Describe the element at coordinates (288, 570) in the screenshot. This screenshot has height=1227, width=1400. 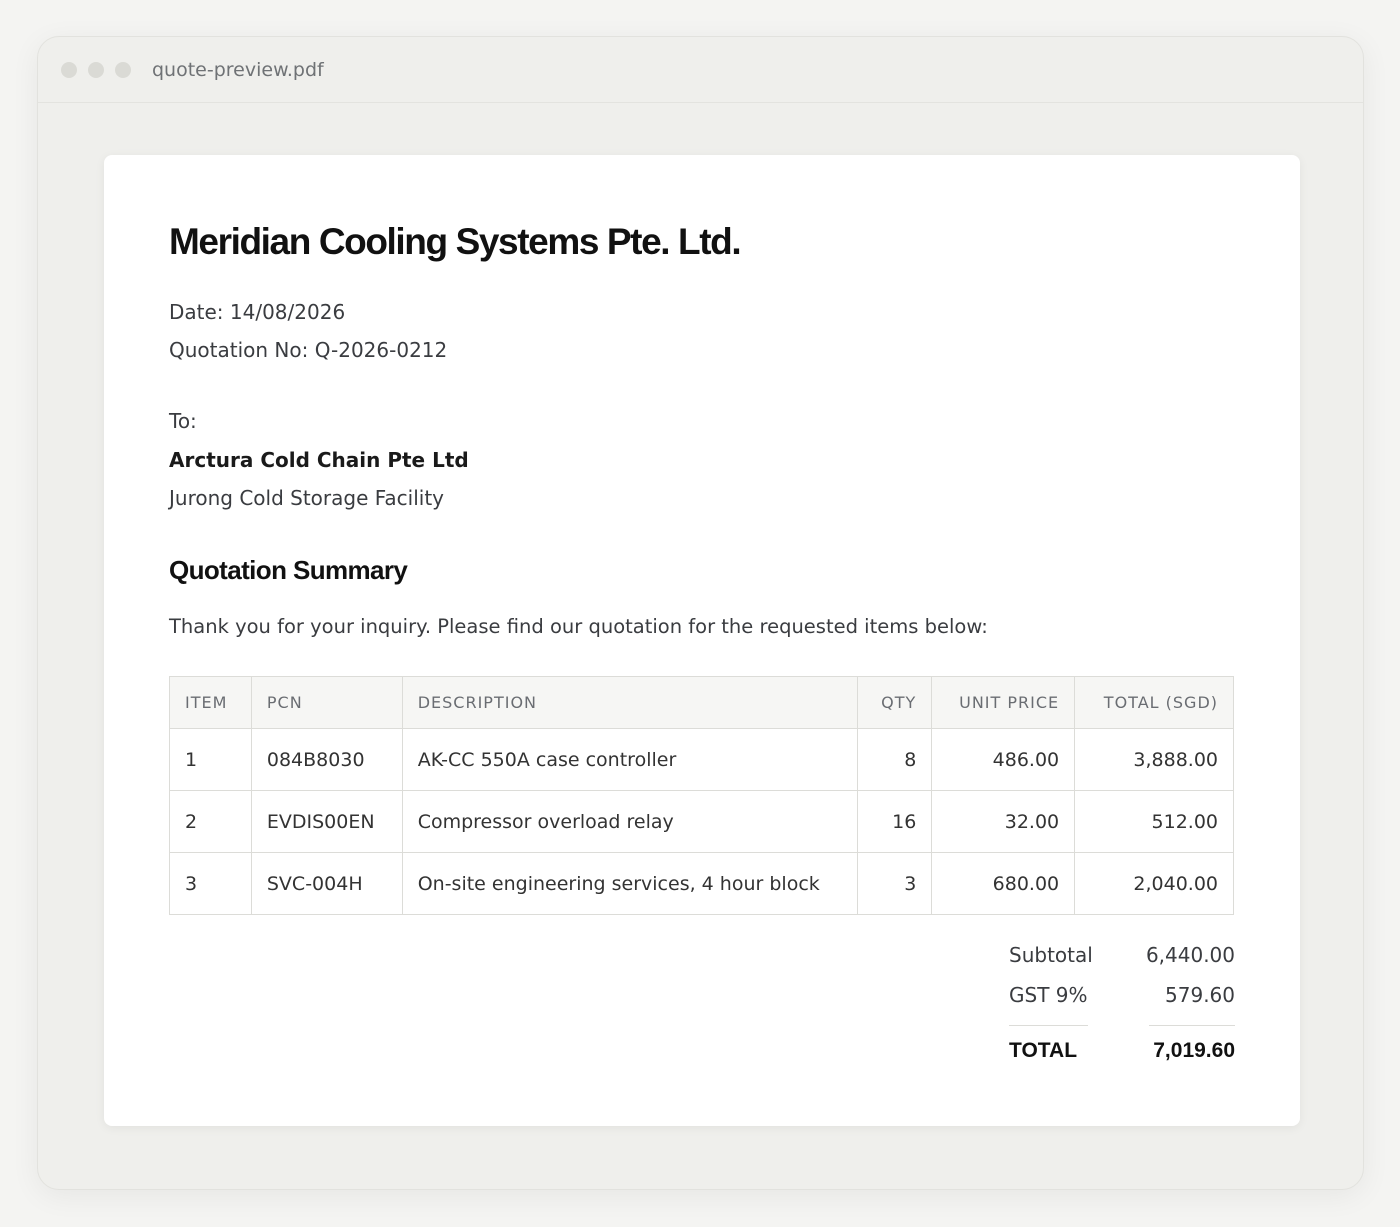
I see `section-title: Quotation Summary` at that location.